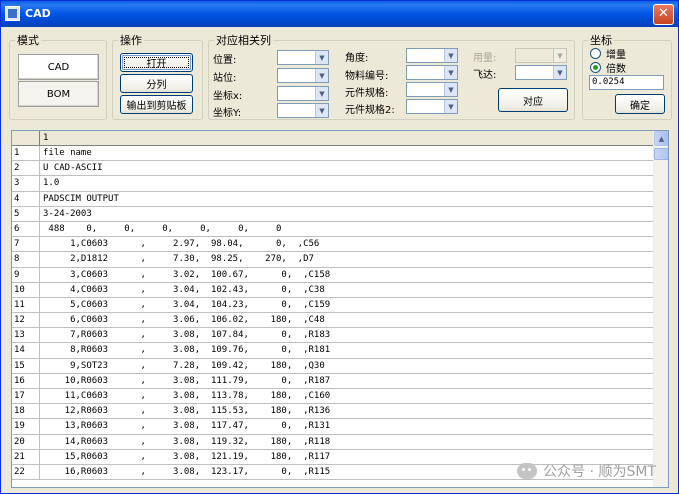  Describe the element at coordinates (626, 82) in the screenshot. I see `multiplier-input: 0.0254` at that location.